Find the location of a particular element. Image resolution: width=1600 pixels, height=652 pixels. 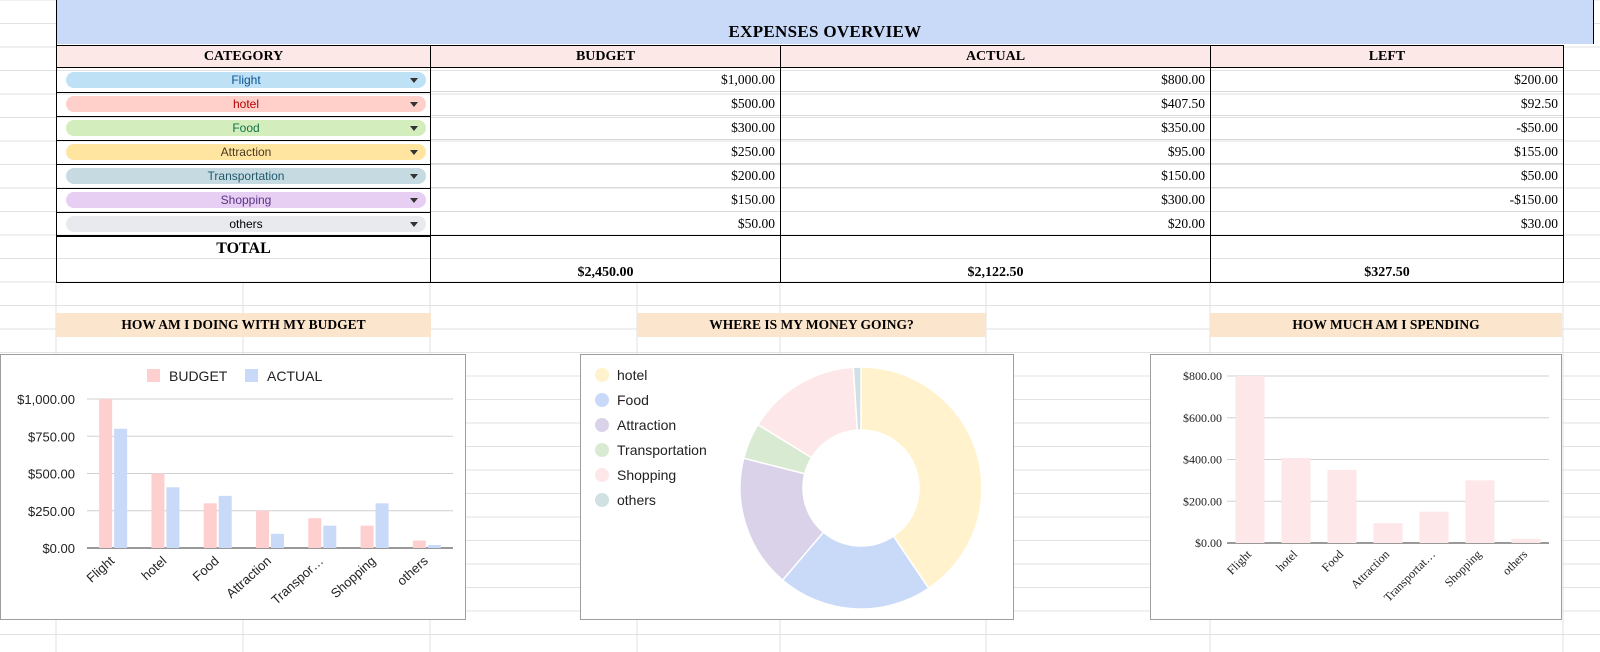

legend-label: ACTUAL is located at coordinates (294, 376).